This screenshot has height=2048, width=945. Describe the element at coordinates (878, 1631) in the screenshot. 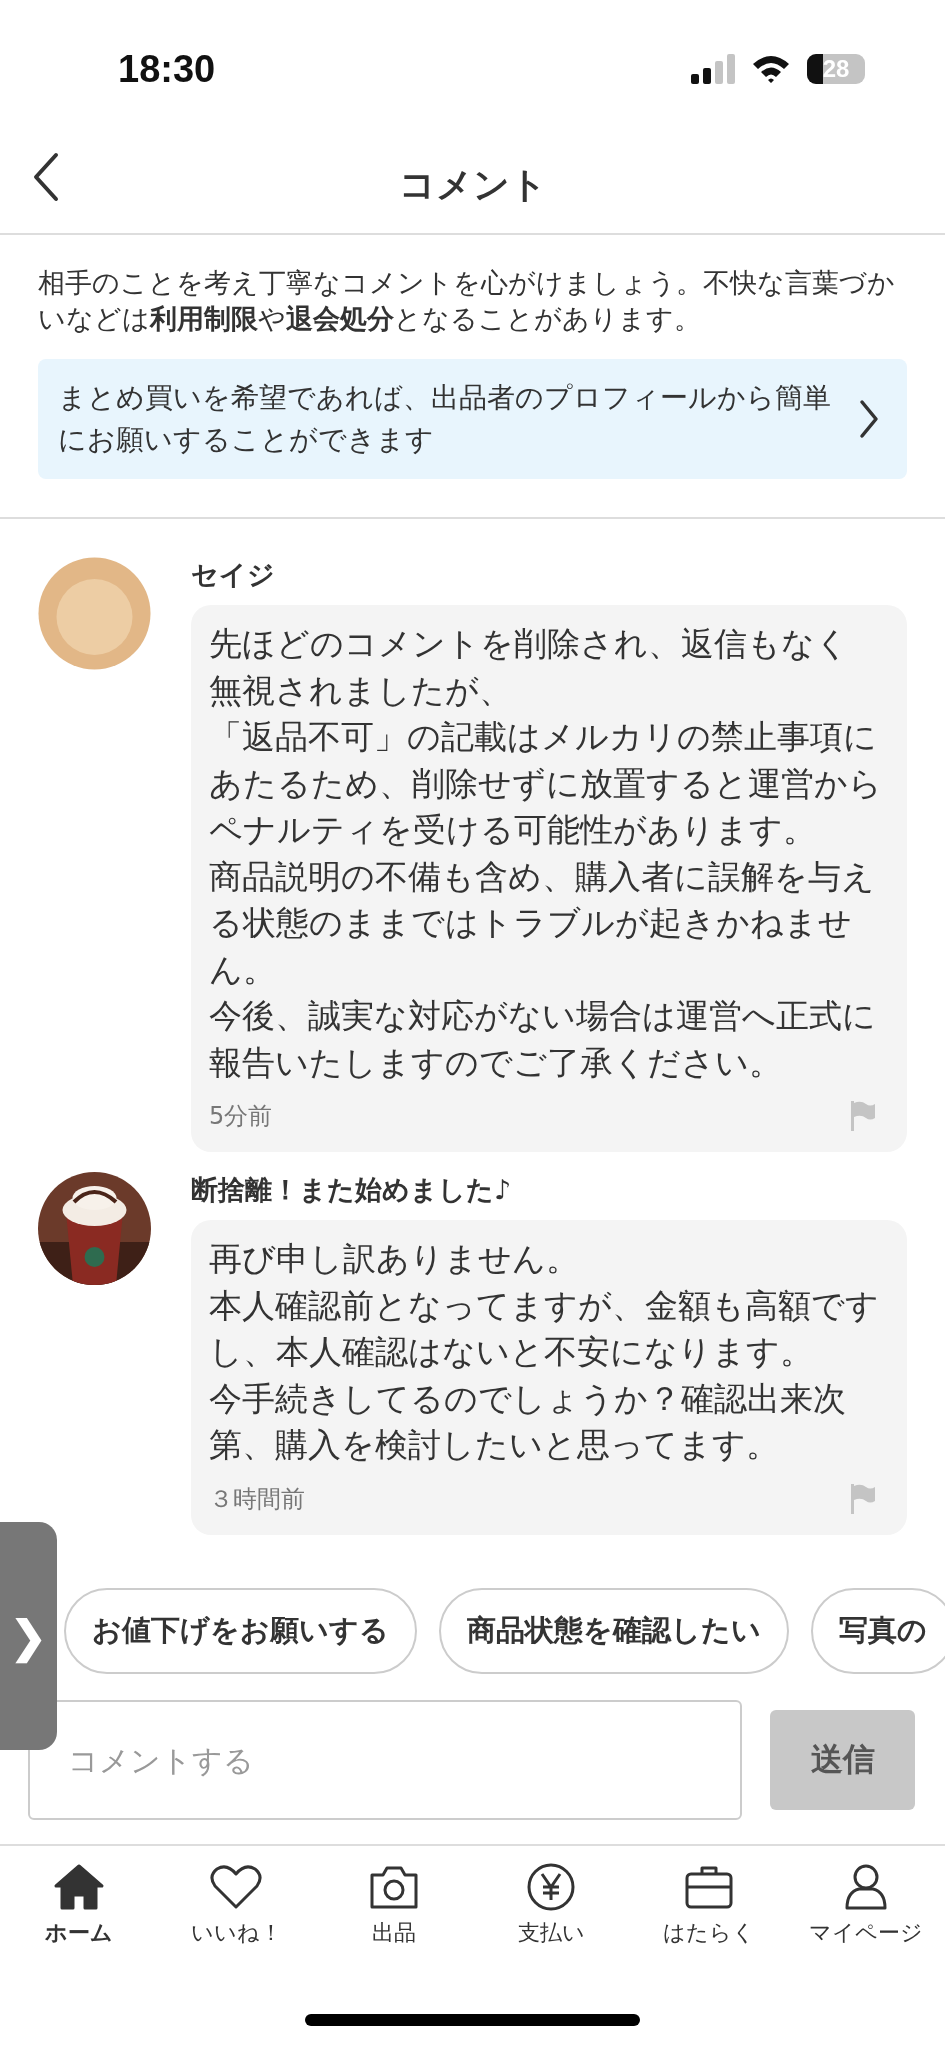

I see `quick-reply-chip: 写真の` at that location.